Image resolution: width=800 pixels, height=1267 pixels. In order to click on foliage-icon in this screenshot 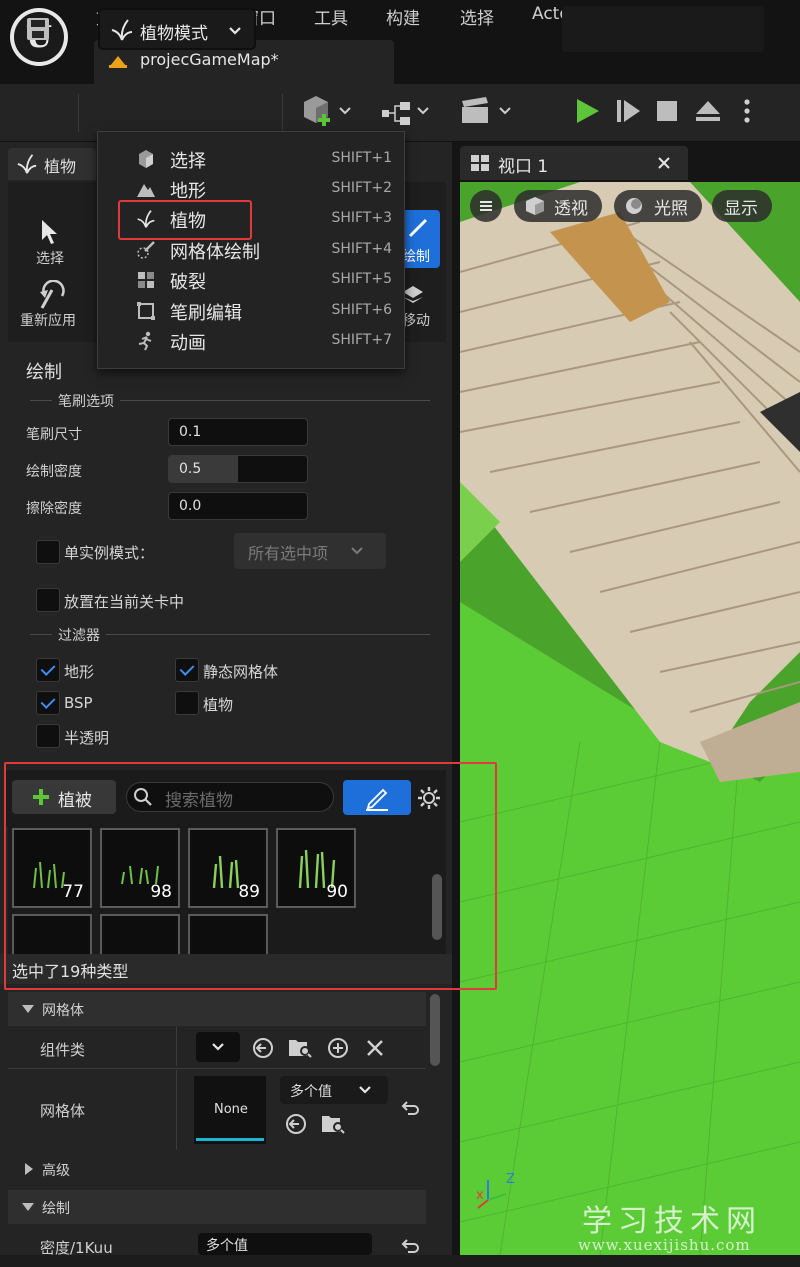, I will do `click(122, 30)`.